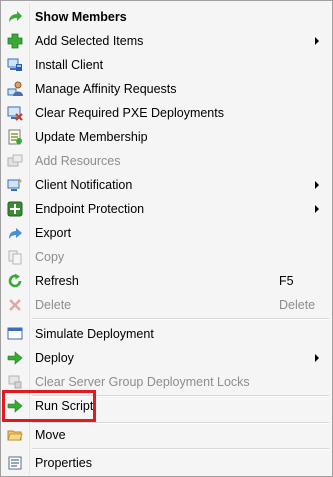 The image size is (333, 477). What do you see at coordinates (142, 382) in the screenshot?
I see `menu-item-label: Clear Server Group Deployment Locks` at bounding box center [142, 382].